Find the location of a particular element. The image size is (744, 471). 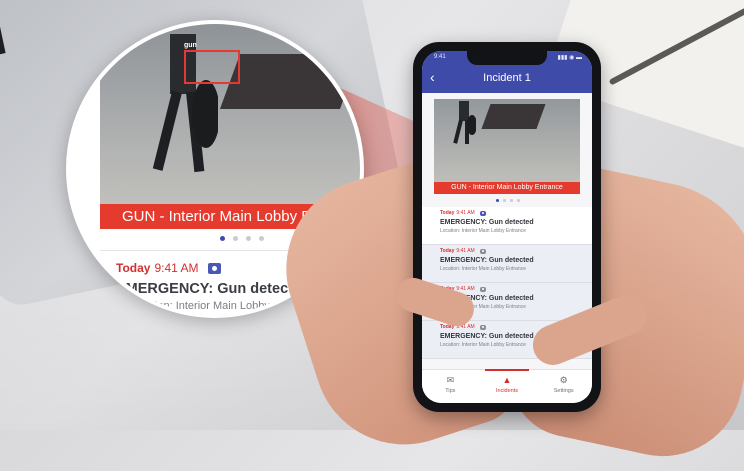

bottom-tab-bar: ✉ Tips ▲ Incidents ⚙ Settings is located at coordinates (507, 386).